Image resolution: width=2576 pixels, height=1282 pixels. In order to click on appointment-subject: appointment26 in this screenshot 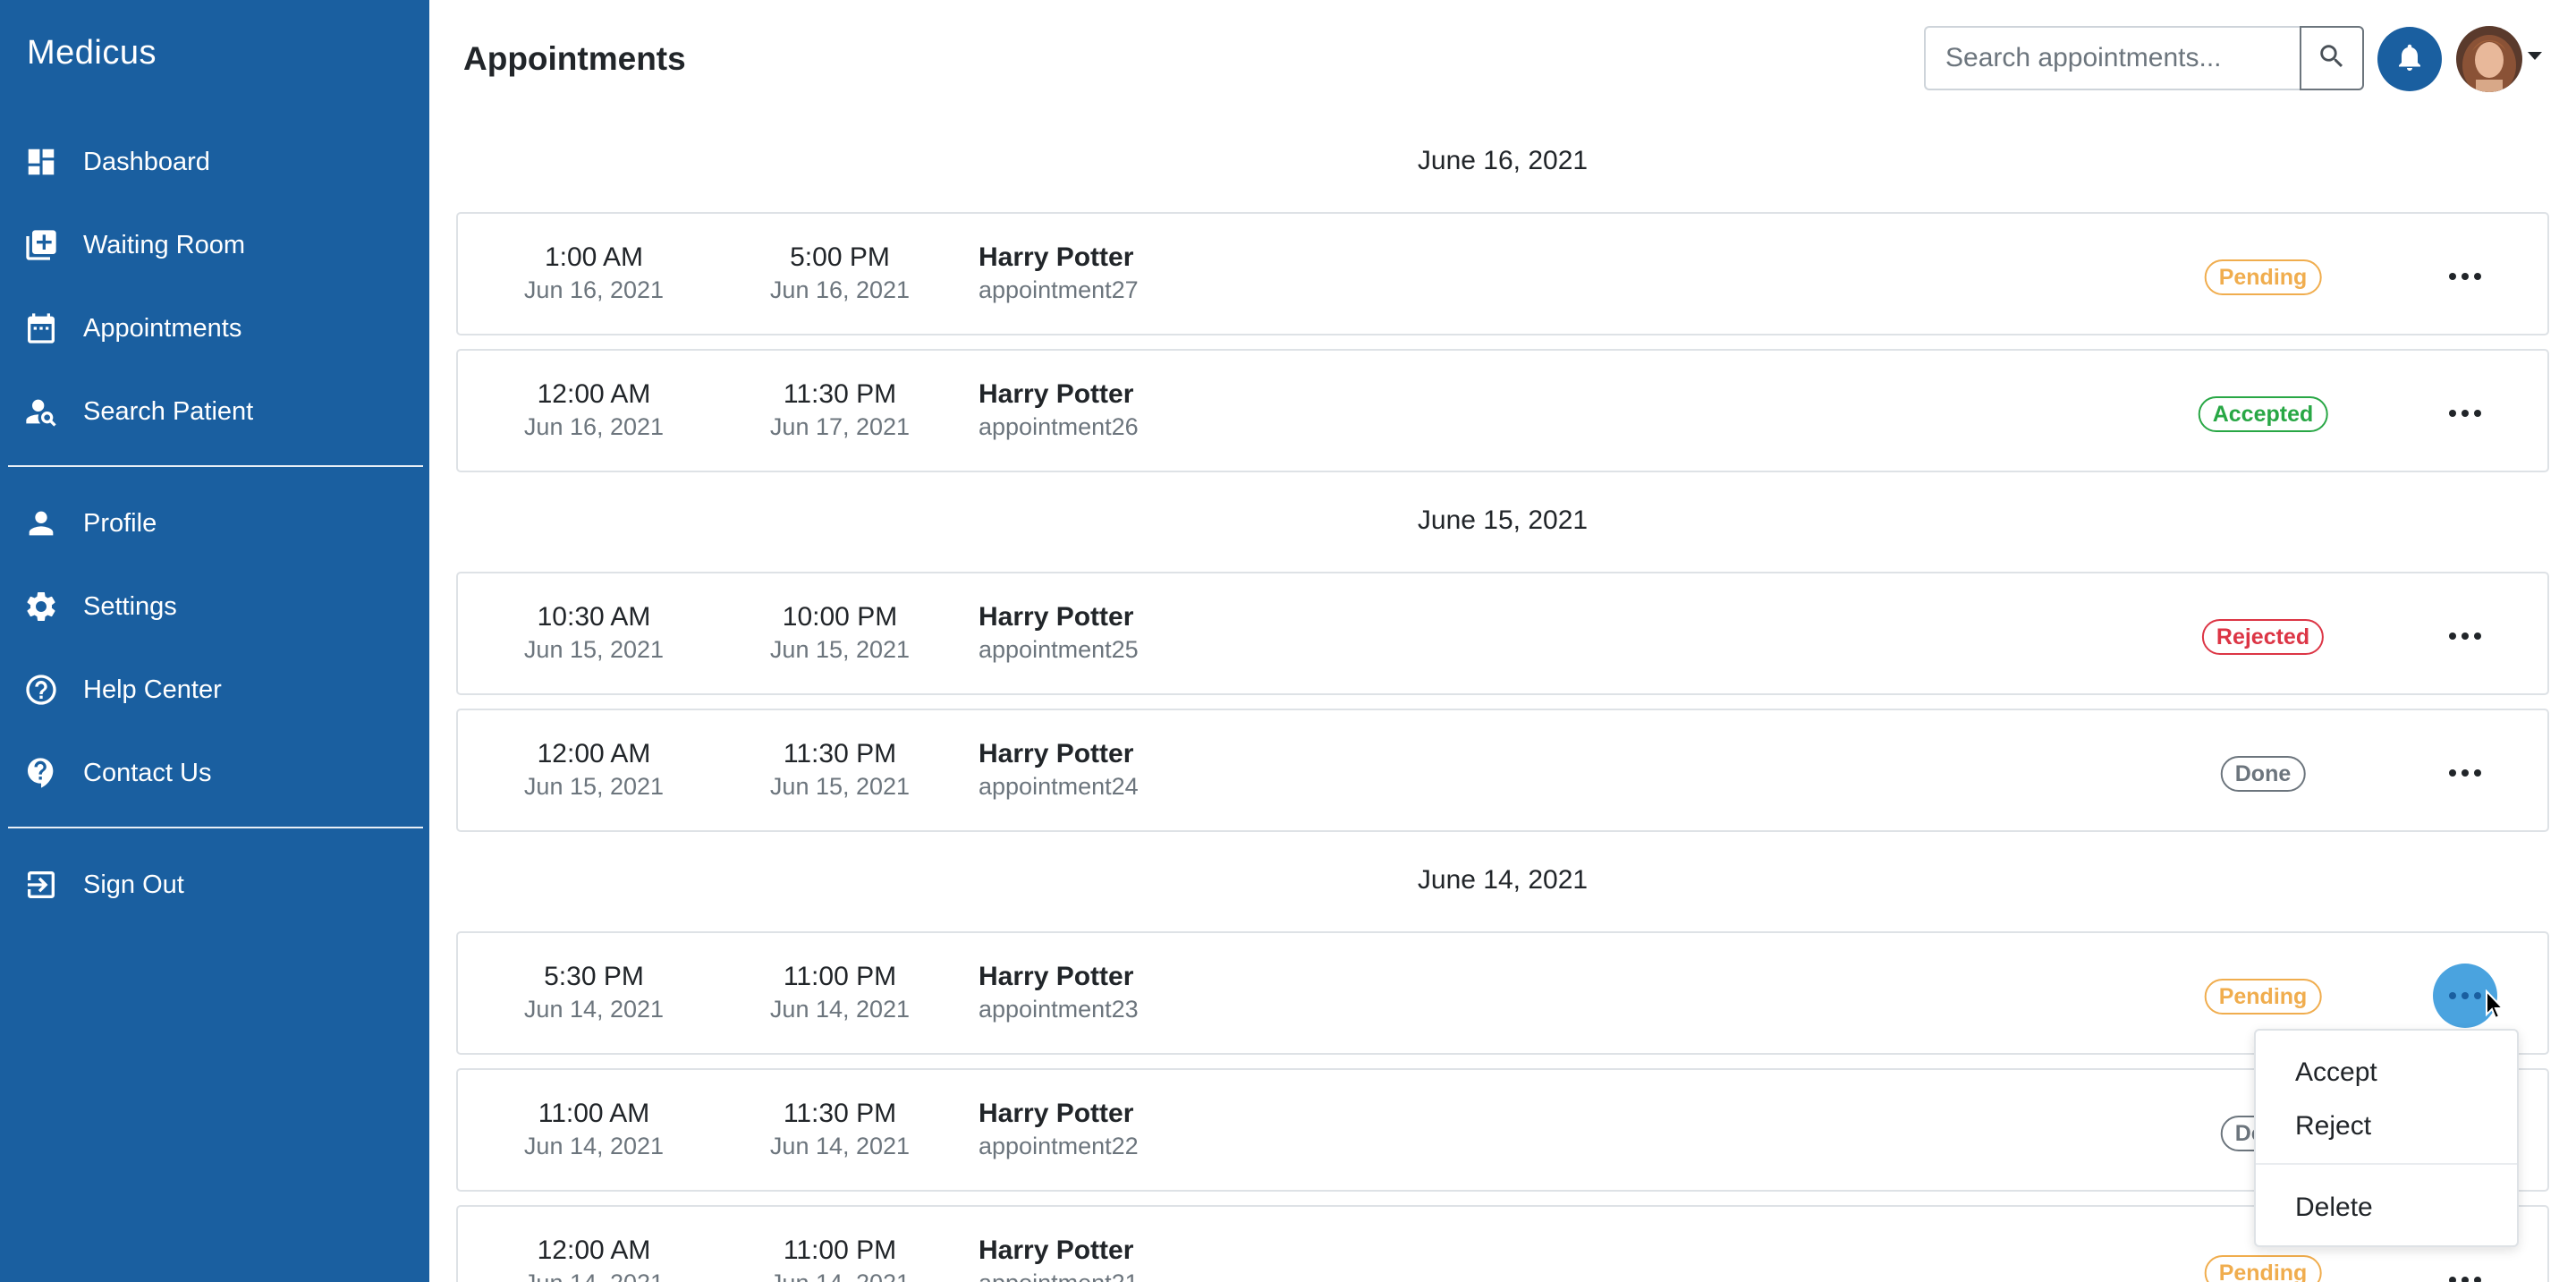, I will do `click(1059, 427)`.